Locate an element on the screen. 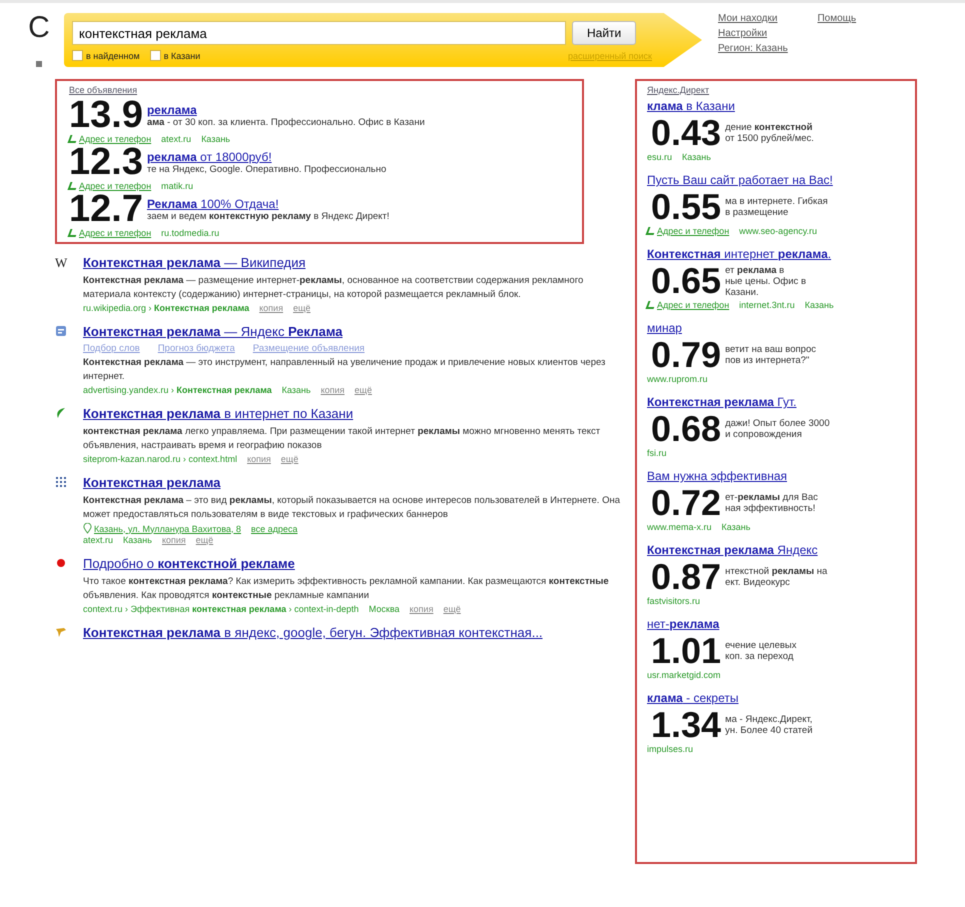 Image resolution: width=965 pixels, height=907 pixels. score-label: 0.65 is located at coordinates (686, 281).